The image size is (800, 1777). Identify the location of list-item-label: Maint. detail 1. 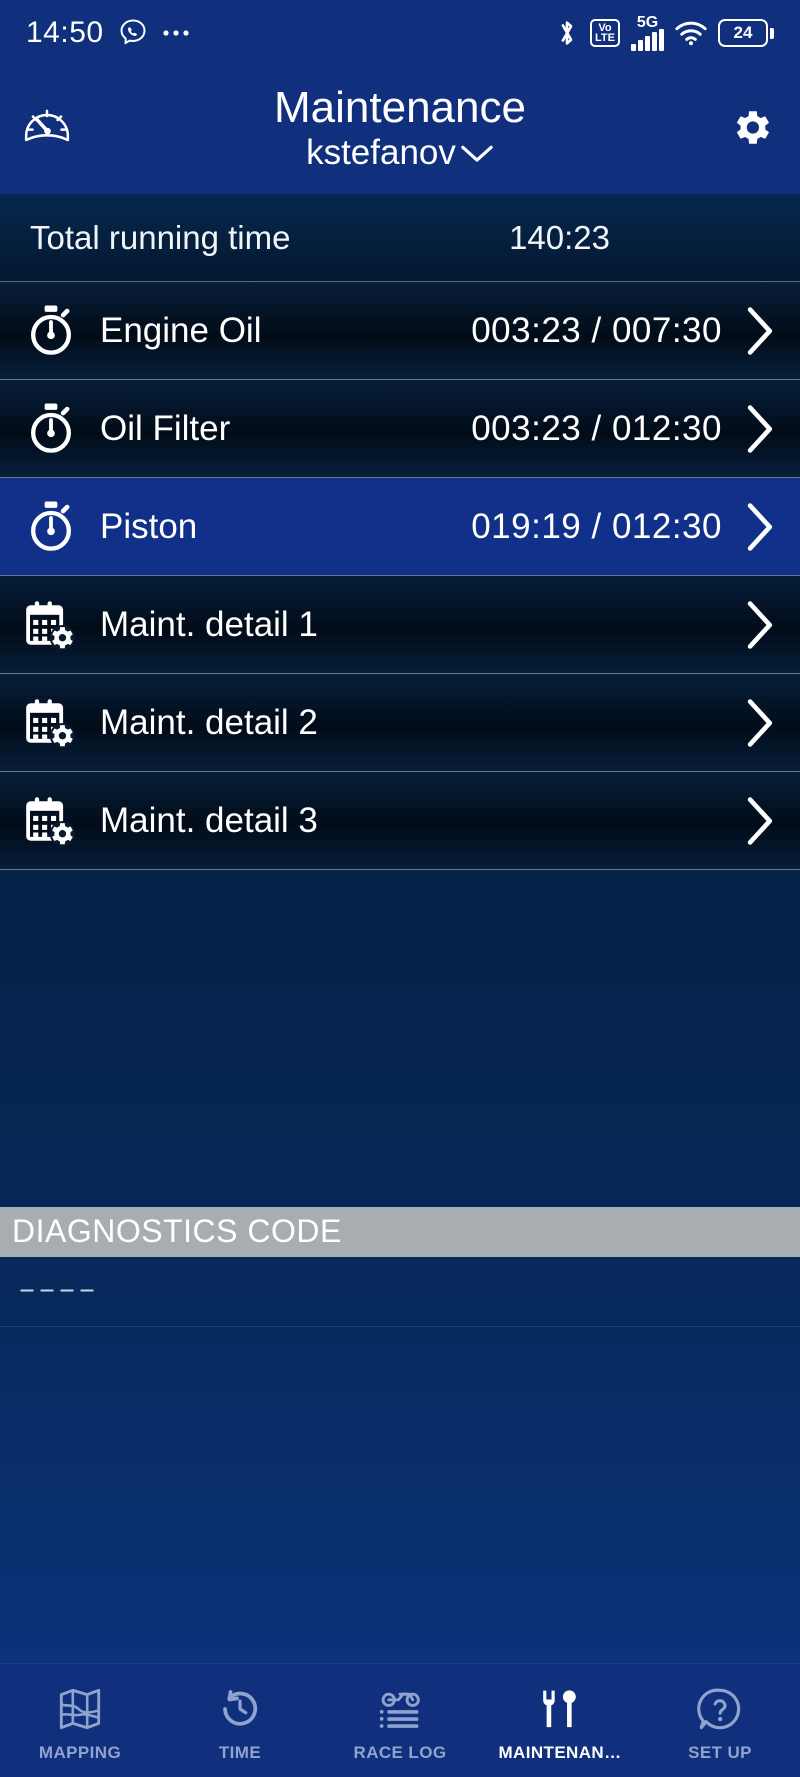
(209, 624).